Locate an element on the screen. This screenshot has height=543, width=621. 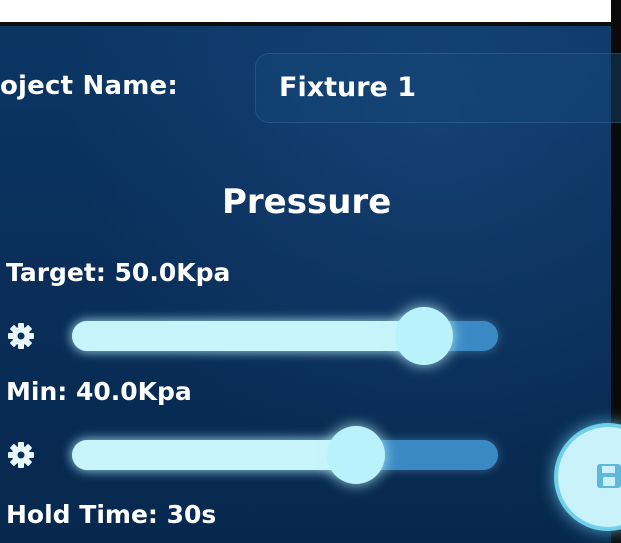
save-button is located at coordinates (587, 477).